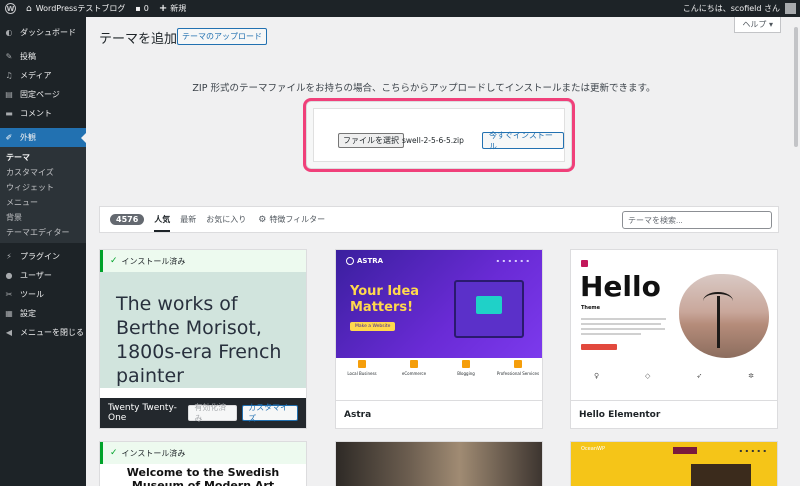  I want to click on sidebar-item-label: 外観, so click(28, 137).